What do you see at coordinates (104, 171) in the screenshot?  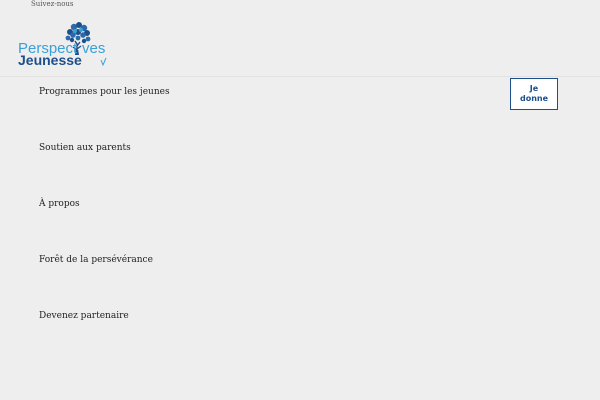 I see `nav-item-soutien-parents: Soutien aux parents` at bounding box center [104, 171].